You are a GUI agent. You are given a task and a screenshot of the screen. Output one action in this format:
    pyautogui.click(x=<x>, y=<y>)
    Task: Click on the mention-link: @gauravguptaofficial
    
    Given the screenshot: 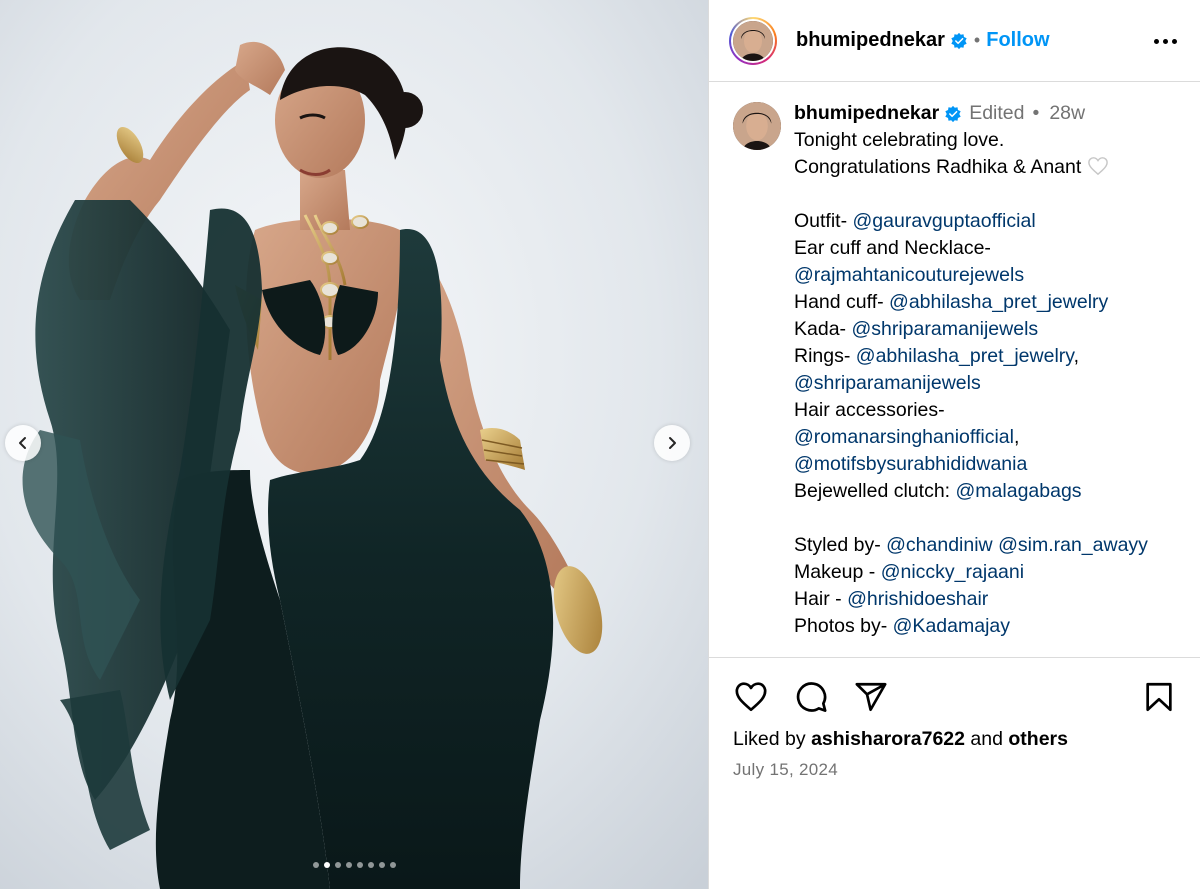 What is the action you would take?
    pyautogui.click(x=944, y=221)
    